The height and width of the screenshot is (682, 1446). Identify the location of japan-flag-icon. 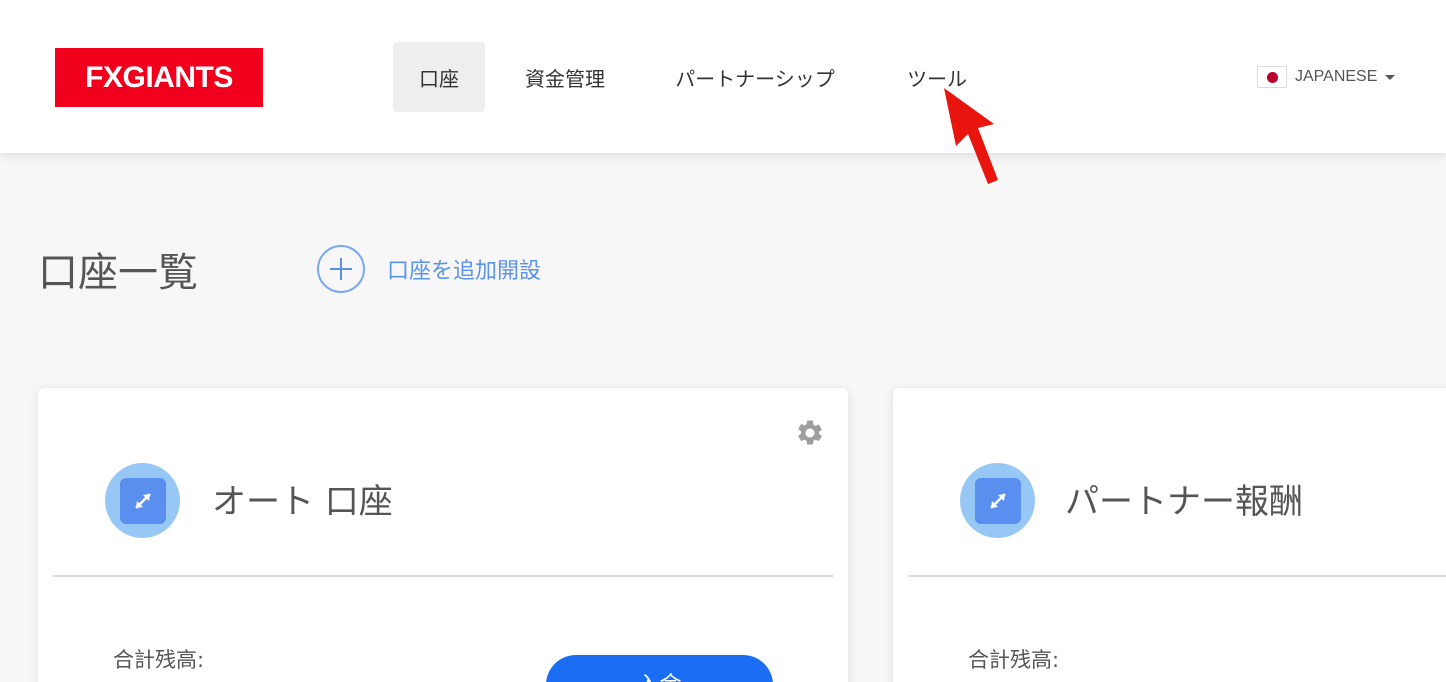
(1272, 77).